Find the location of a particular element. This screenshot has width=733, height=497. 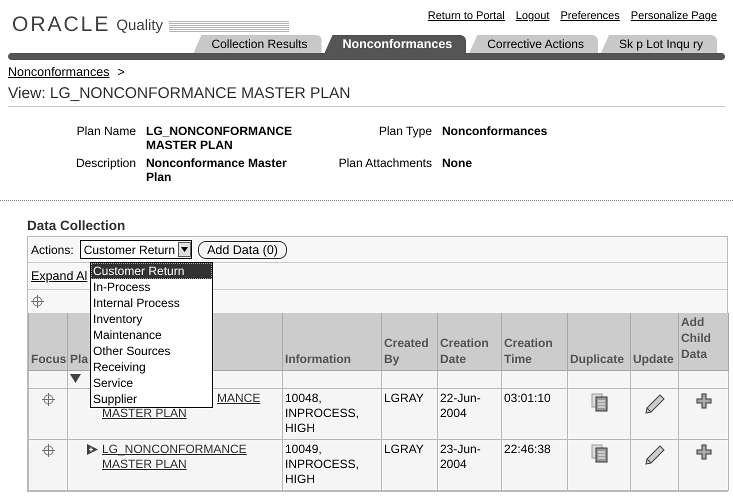

tab: Sk p Lot Inqu ry is located at coordinates (658, 44).